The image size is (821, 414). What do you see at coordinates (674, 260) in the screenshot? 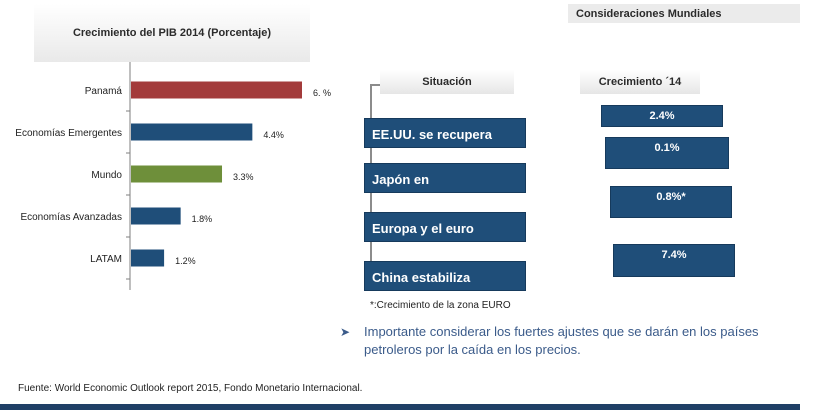
I see `growth-value: 7.4%` at bounding box center [674, 260].